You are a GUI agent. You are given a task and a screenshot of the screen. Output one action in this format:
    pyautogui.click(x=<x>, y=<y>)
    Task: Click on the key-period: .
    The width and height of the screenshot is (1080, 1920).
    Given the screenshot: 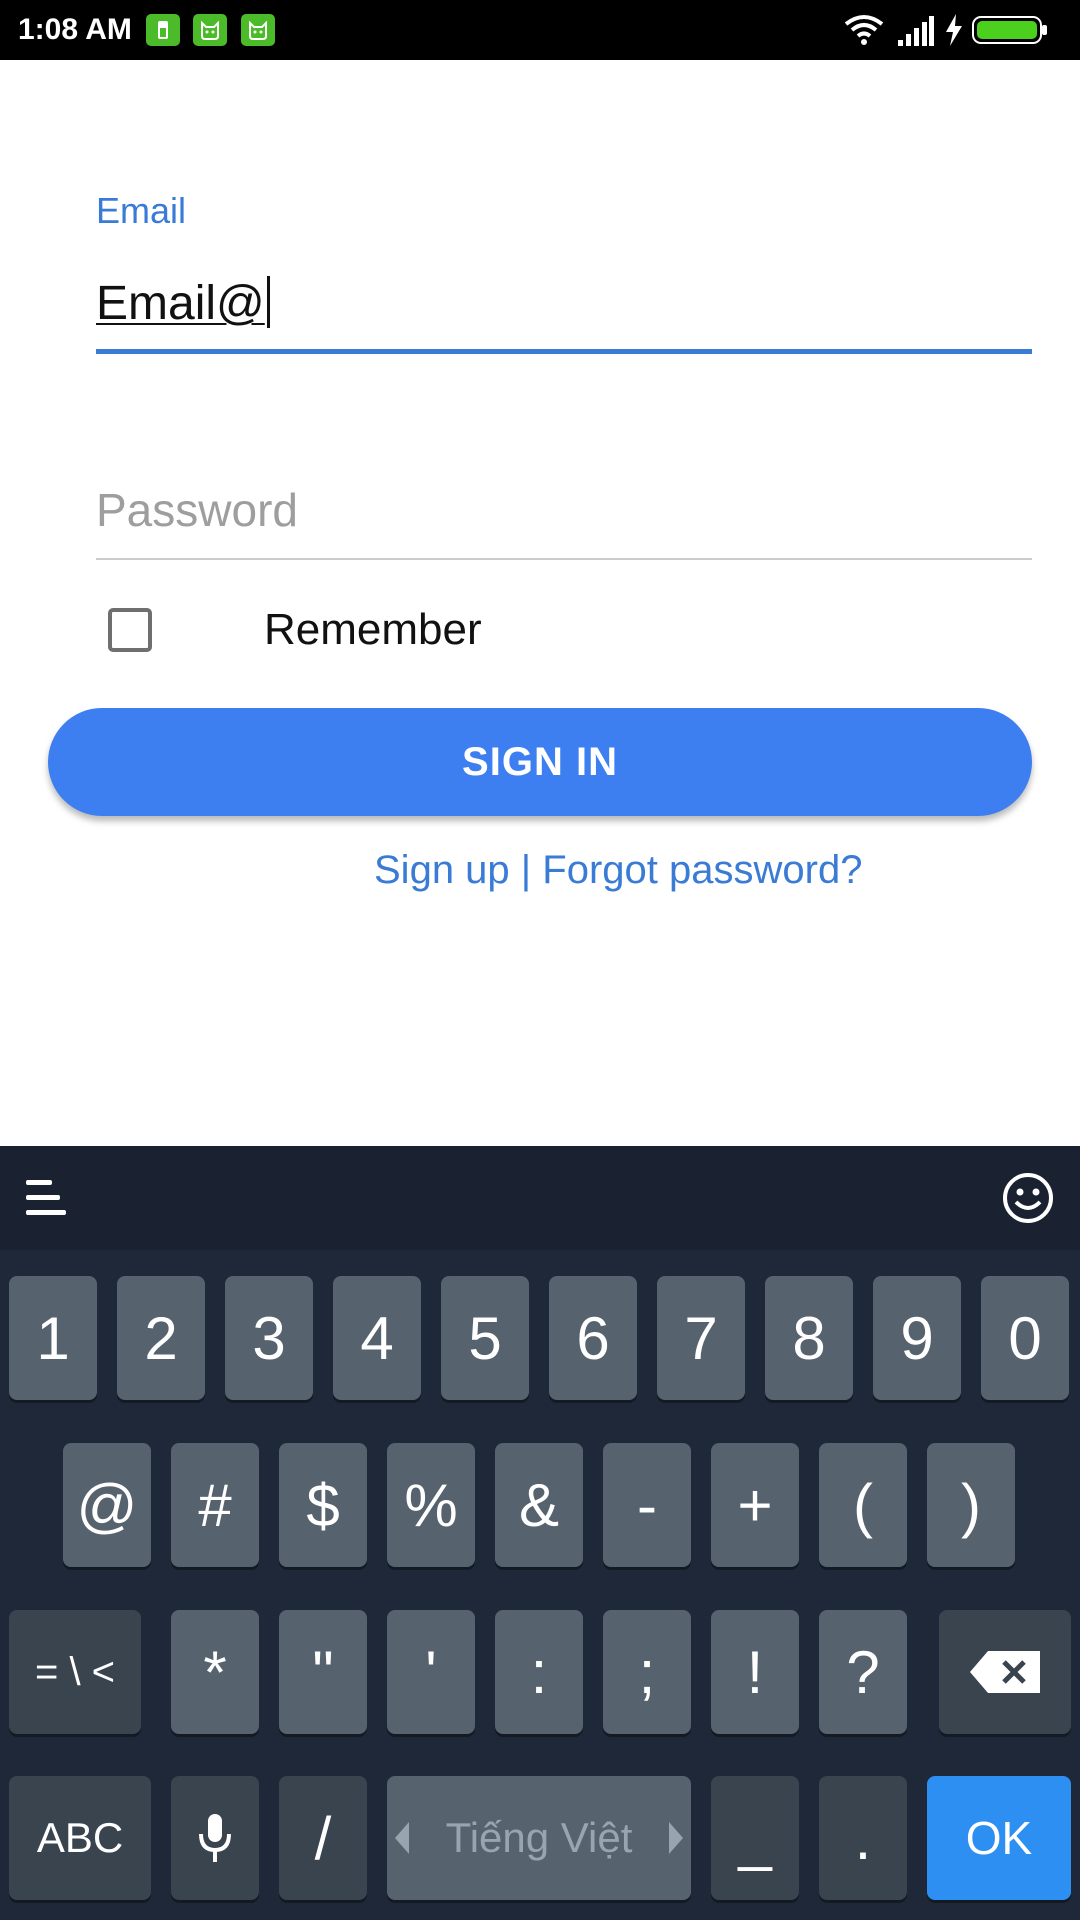 What is the action you would take?
    pyautogui.click(x=863, y=1838)
    